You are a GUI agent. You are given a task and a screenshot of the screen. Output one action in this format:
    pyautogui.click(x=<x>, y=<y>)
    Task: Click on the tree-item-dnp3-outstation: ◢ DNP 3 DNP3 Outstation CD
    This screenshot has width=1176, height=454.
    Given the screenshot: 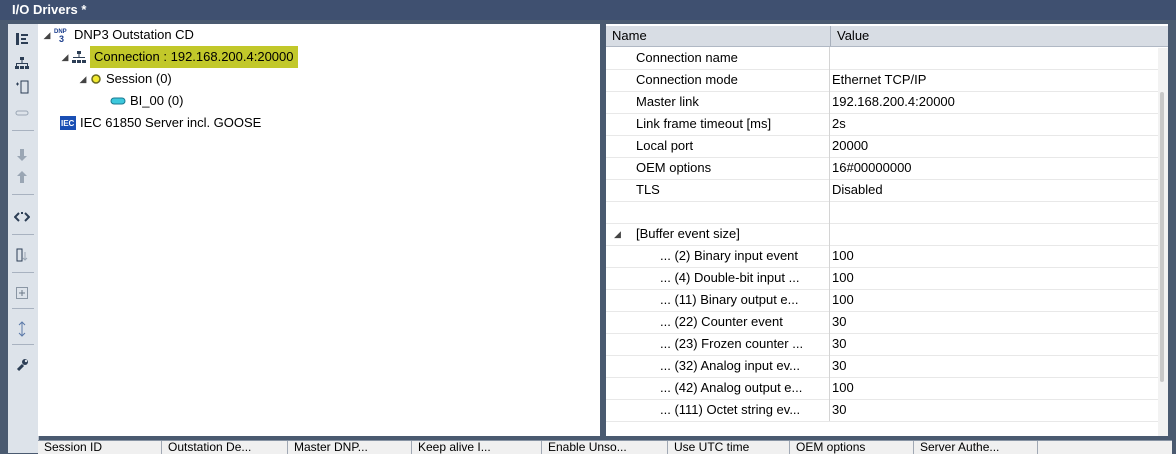 What is the action you would take?
    pyautogui.click(x=117, y=35)
    